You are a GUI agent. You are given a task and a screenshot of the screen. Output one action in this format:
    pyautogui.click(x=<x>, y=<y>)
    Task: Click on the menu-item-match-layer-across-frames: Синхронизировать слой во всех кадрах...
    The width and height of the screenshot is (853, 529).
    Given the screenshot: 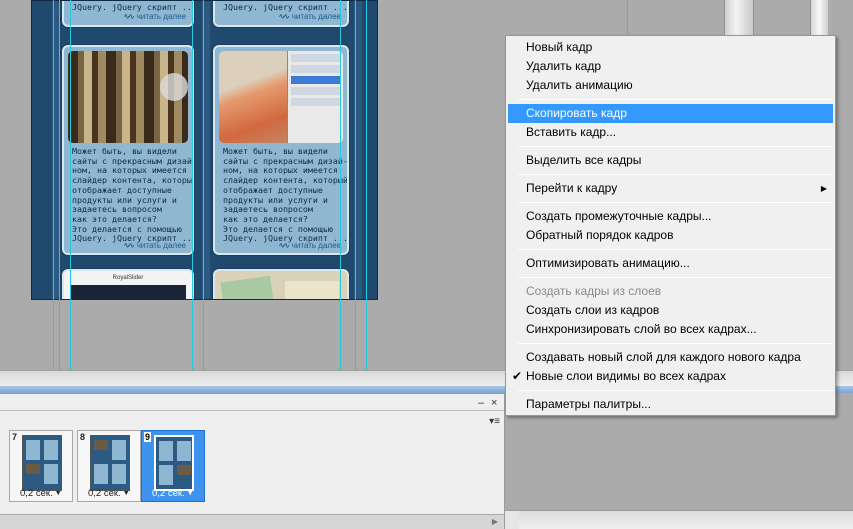 What is the action you would take?
    pyautogui.click(x=670, y=329)
    